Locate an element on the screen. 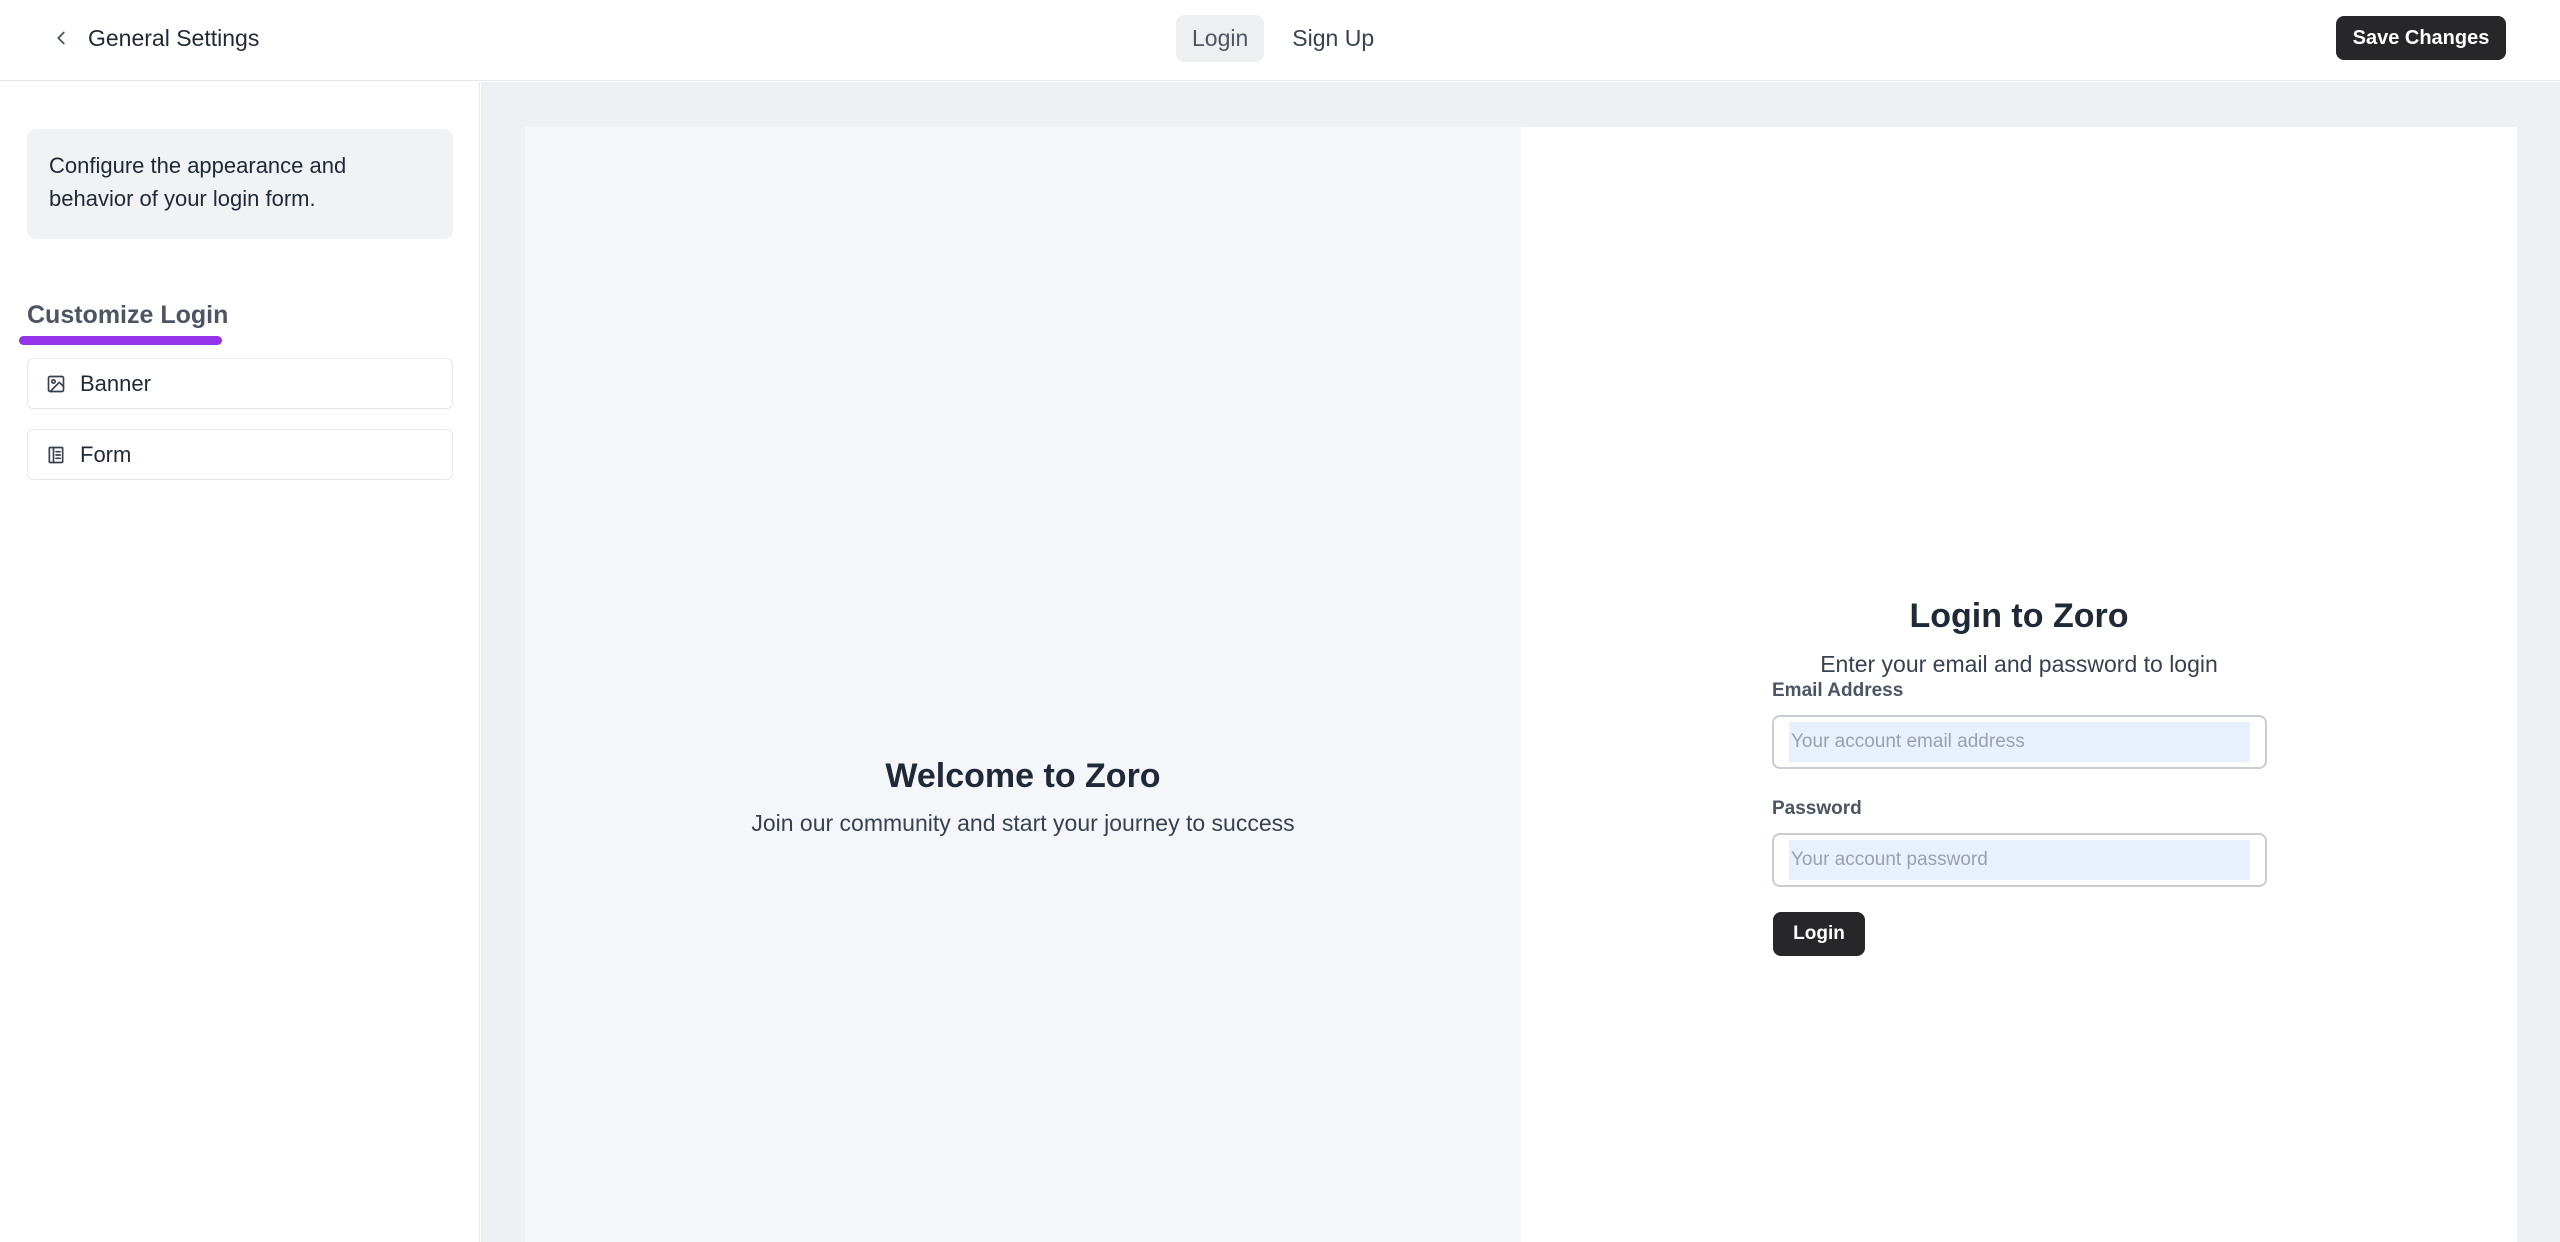 This screenshot has height=1242, width=2560. email-field-wrapper is located at coordinates (2019, 742).